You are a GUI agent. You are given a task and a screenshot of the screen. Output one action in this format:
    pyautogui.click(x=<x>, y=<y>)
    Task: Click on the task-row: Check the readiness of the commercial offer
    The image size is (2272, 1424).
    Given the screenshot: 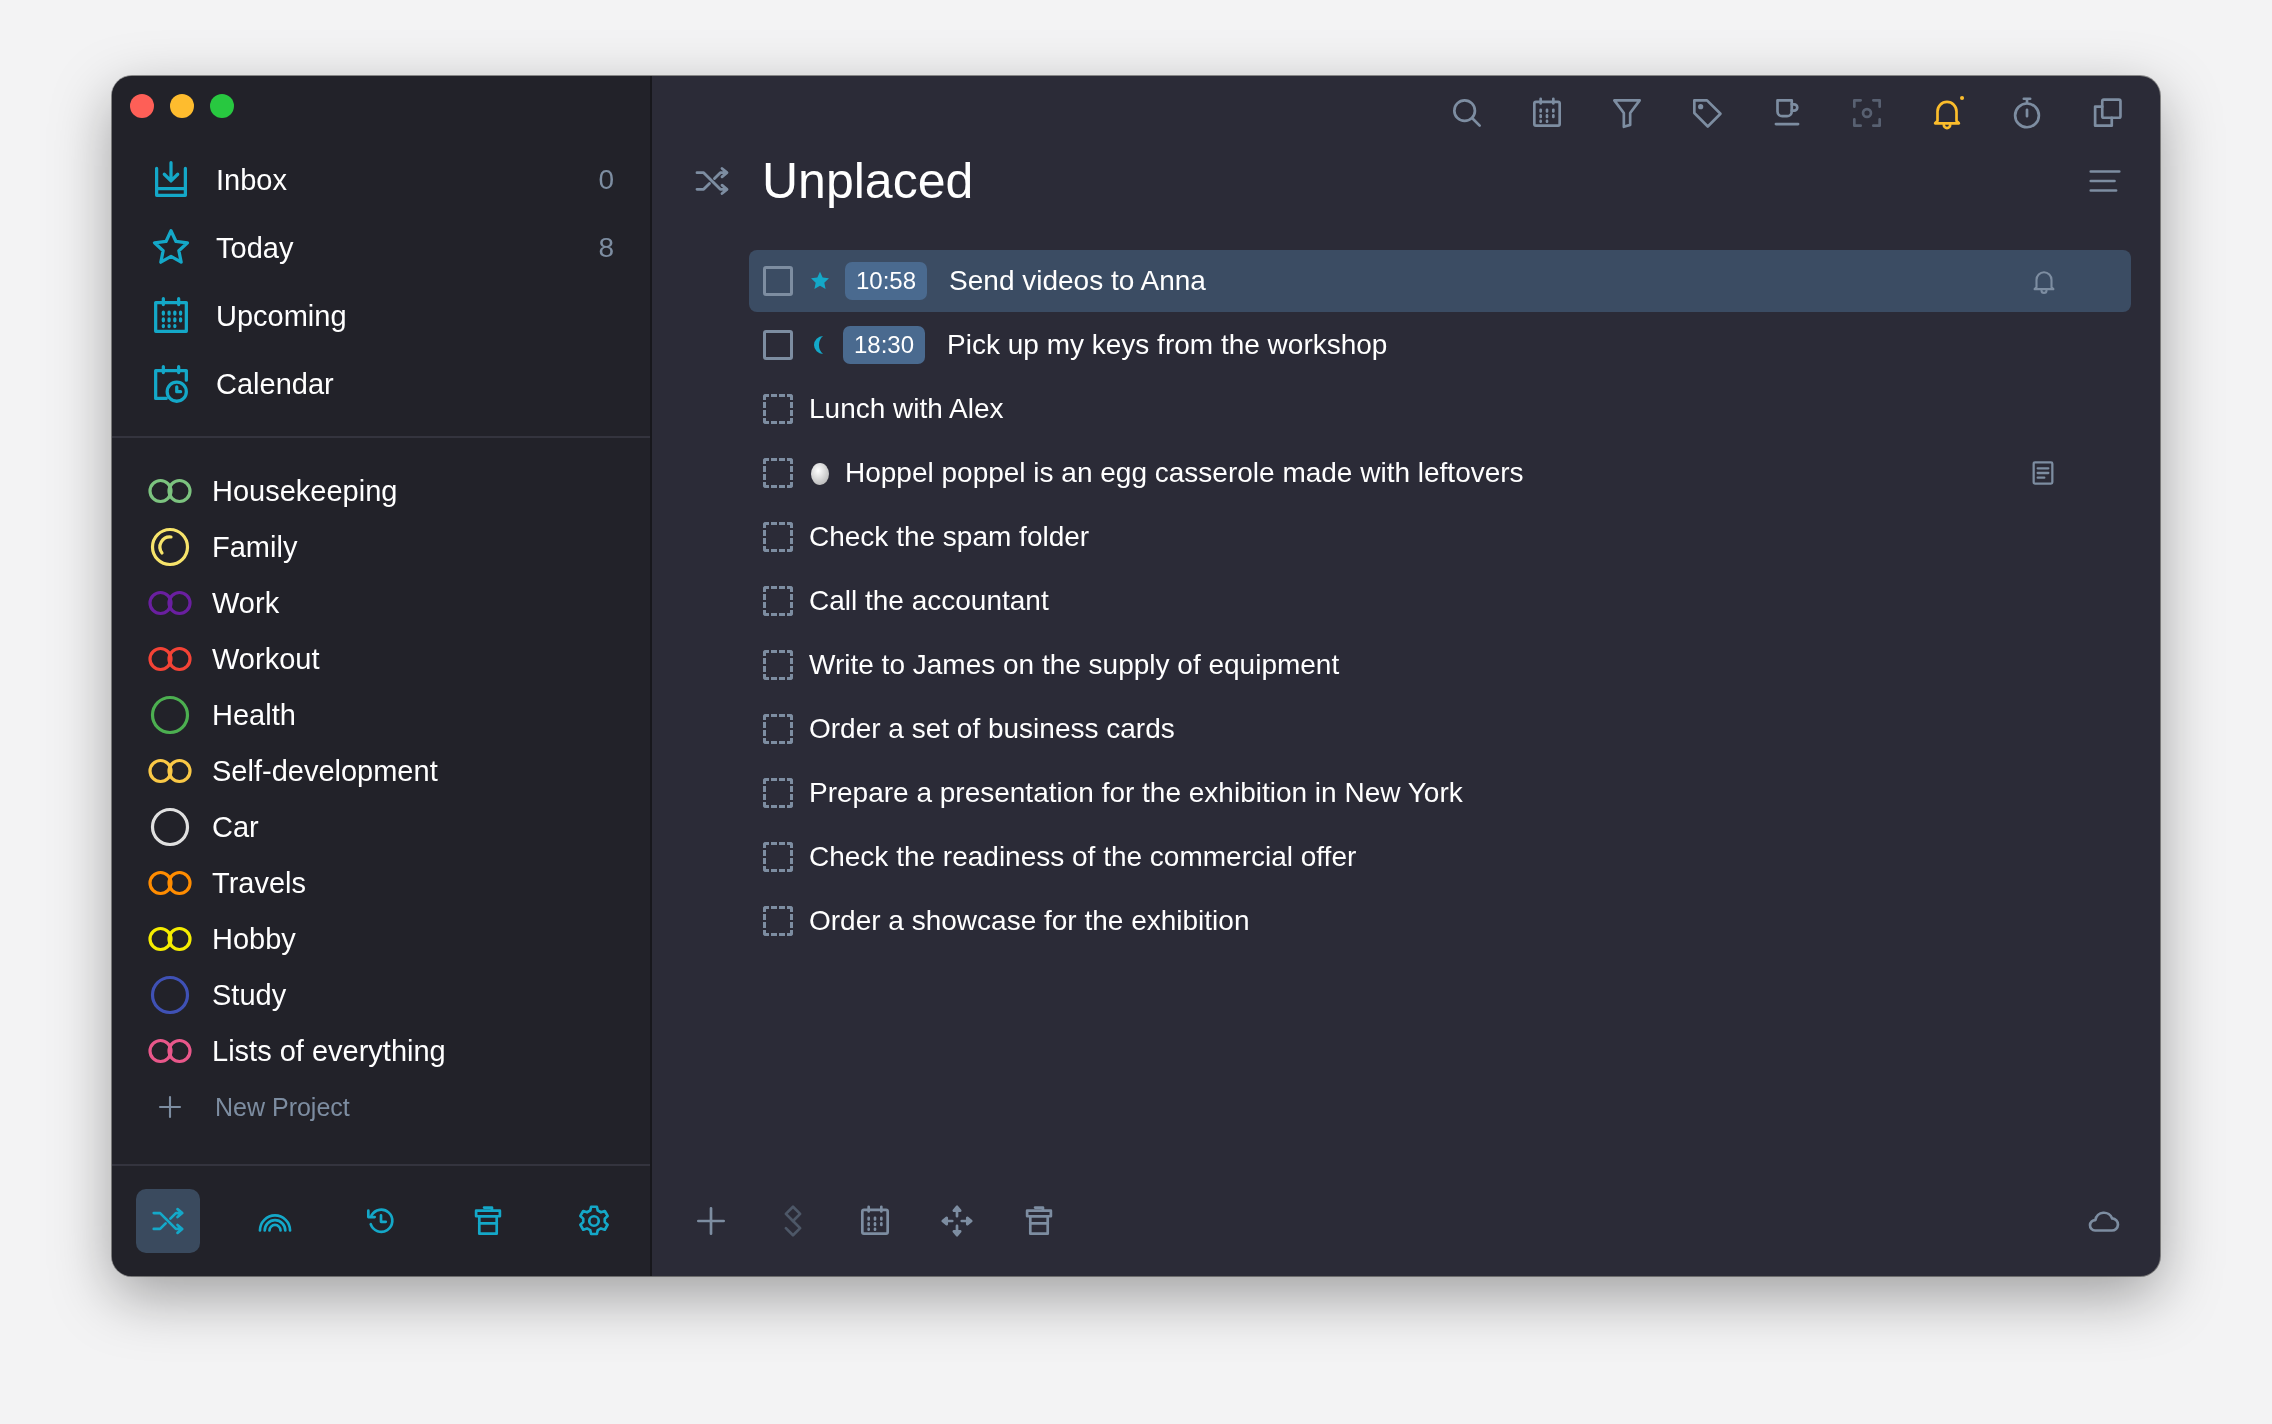 What is the action you would take?
    pyautogui.click(x=1440, y=857)
    